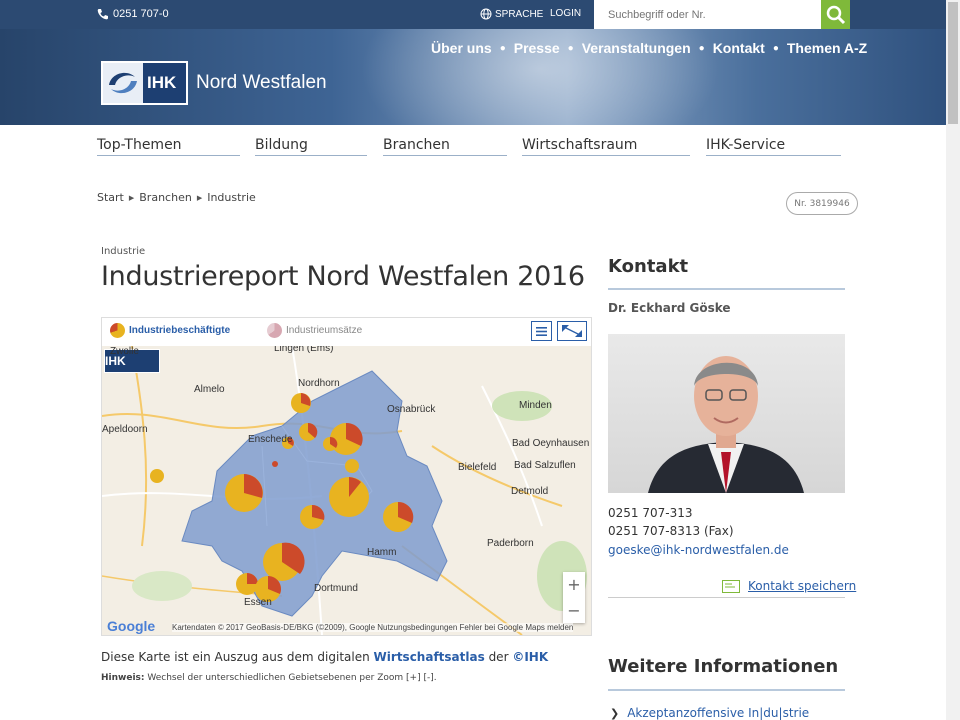 The width and height of the screenshot is (960, 720). What do you see at coordinates (411, 409) in the screenshot?
I see `map-label-osnabrueck: Osnabrück` at bounding box center [411, 409].